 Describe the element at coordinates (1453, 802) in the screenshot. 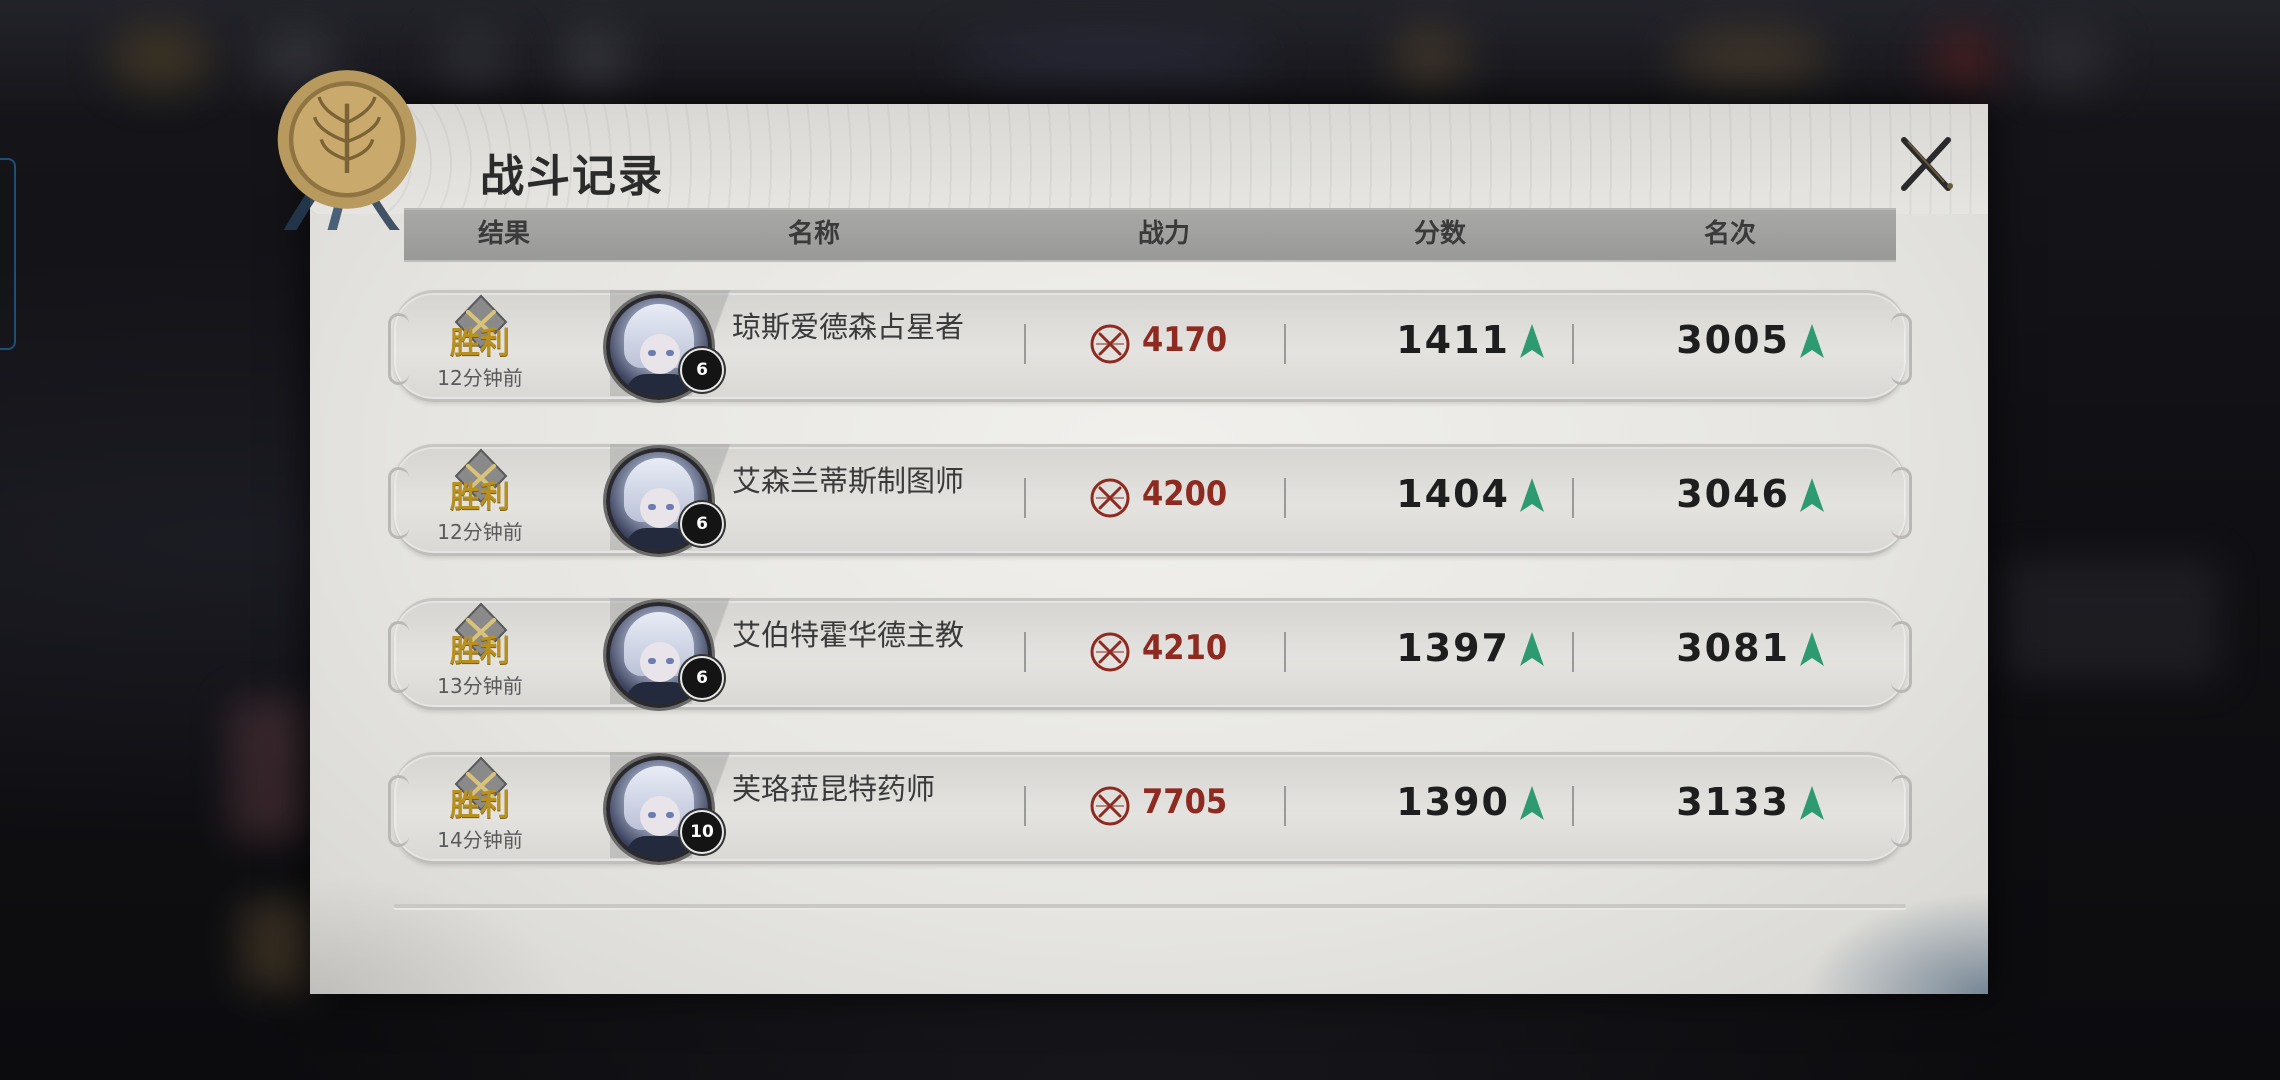

I see `score-value: 1390` at that location.